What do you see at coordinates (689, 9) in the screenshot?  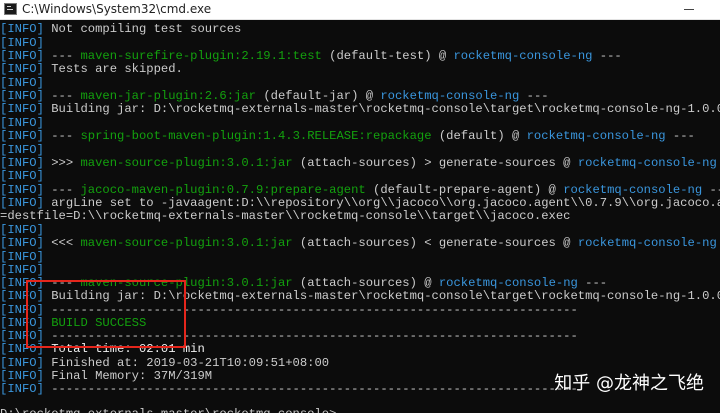 I see `minimize-button` at bounding box center [689, 9].